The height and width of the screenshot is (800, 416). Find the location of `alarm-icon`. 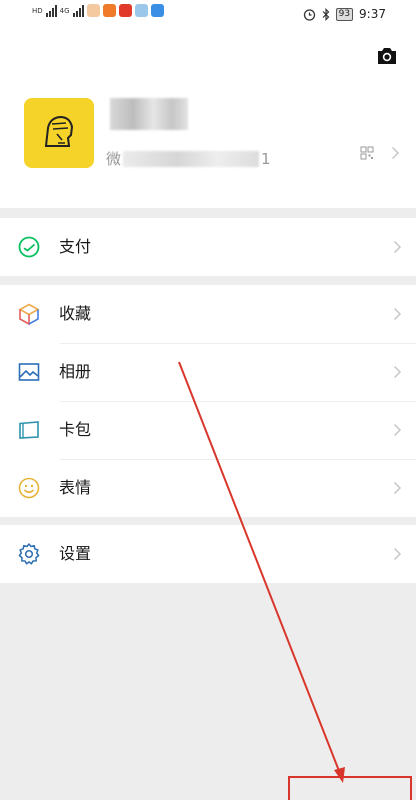

alarm-icon is located at coordinates (309, 14).